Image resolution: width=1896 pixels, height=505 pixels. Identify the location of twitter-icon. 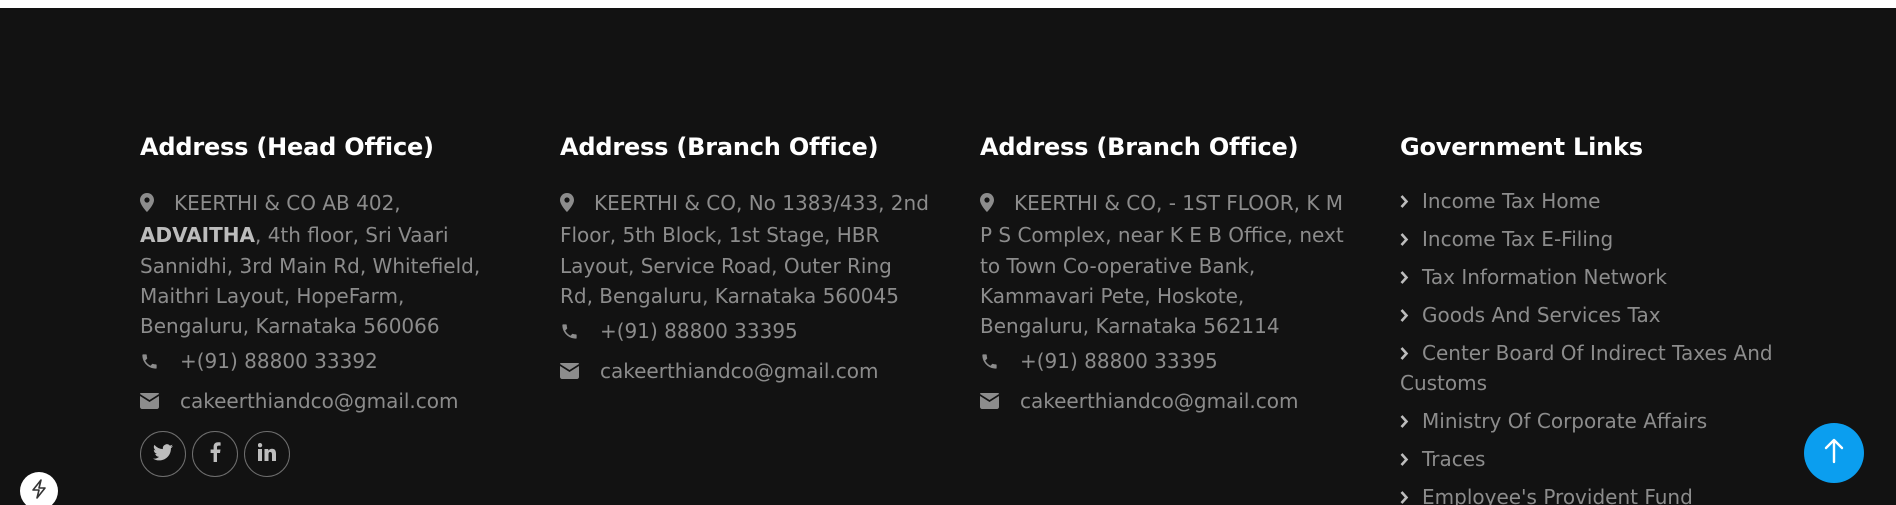
(163, 454).